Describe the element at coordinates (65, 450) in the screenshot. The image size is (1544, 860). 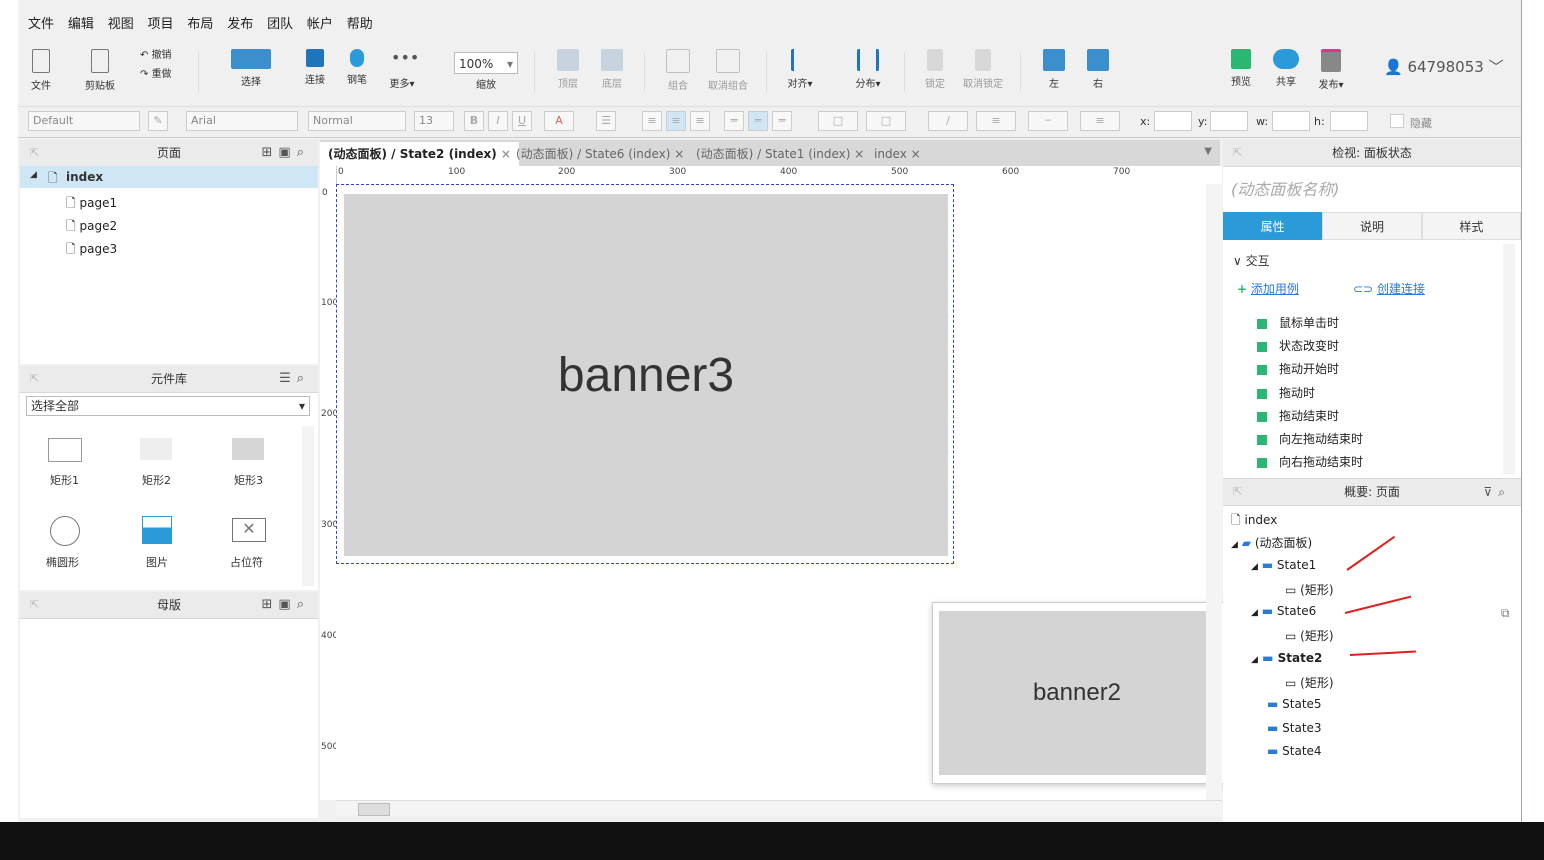
I see `rectangle1-widget-icon` at that location.